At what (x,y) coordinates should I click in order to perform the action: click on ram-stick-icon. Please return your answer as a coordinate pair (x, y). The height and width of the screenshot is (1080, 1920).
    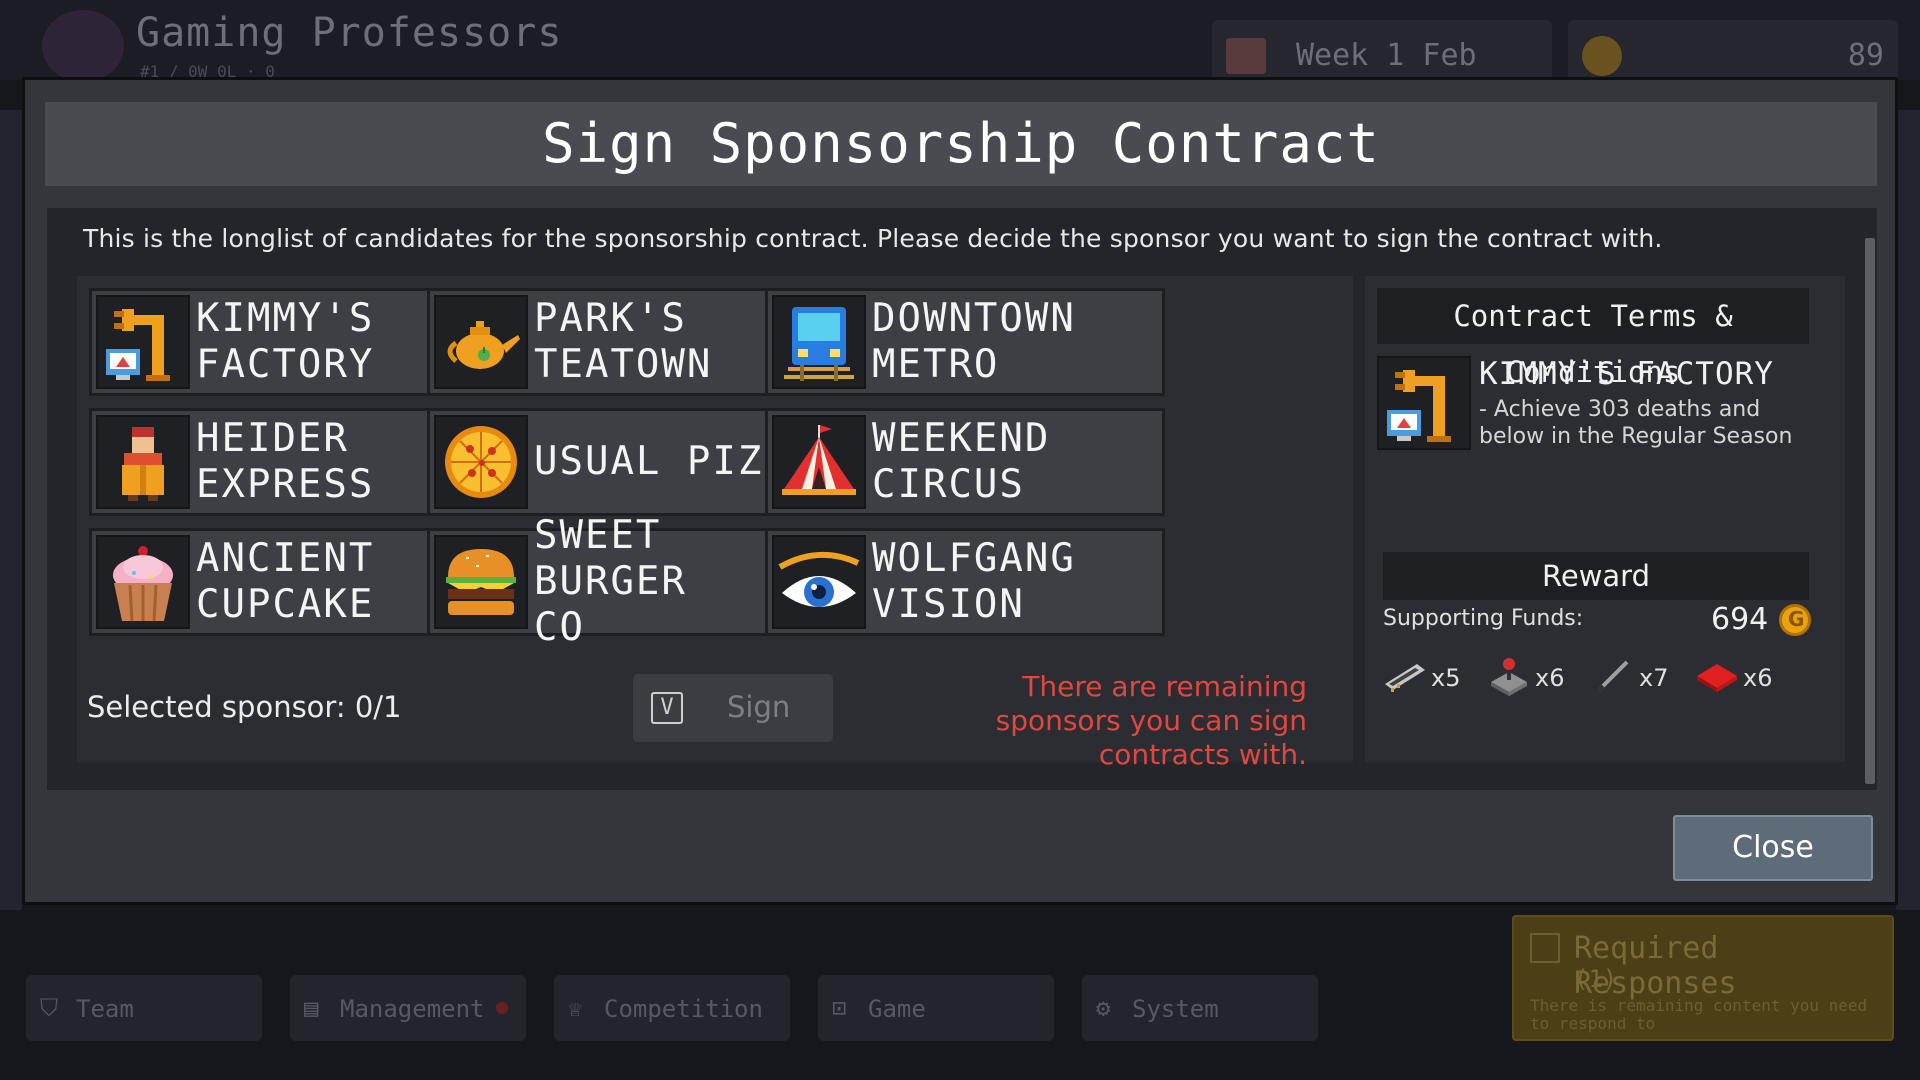
    Looking at the image, I should click on (1405, 678).